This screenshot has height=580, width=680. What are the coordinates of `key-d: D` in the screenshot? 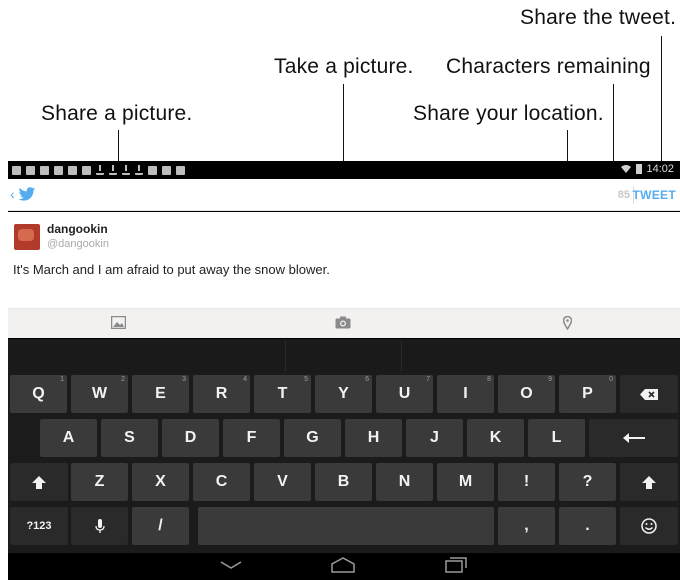 It's located at (190, 438).